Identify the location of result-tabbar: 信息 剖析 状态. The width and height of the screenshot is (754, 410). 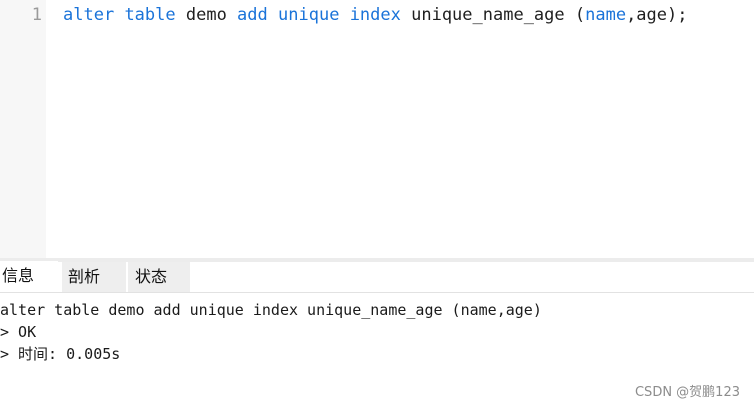
(377, 277).